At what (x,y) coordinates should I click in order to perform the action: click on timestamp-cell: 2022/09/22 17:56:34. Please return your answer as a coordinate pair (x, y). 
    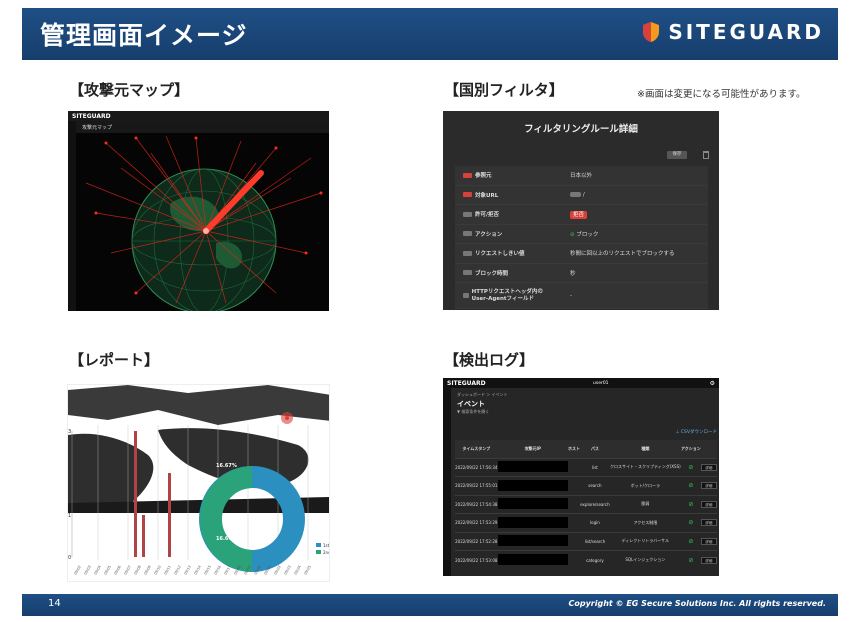
    Looking at the image, I should click on (476, 467).